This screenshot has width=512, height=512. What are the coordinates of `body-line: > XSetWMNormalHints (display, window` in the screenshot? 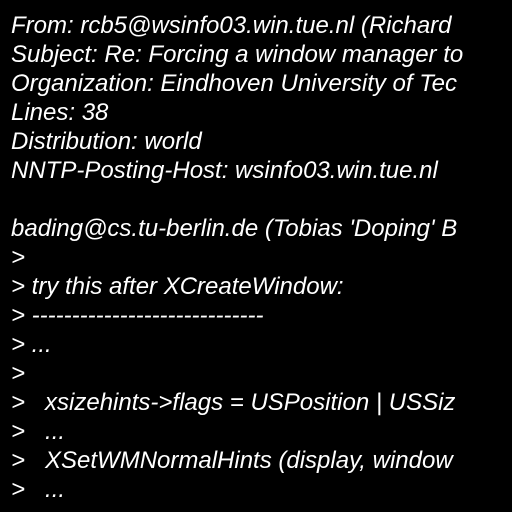 It's located at (232, 460).